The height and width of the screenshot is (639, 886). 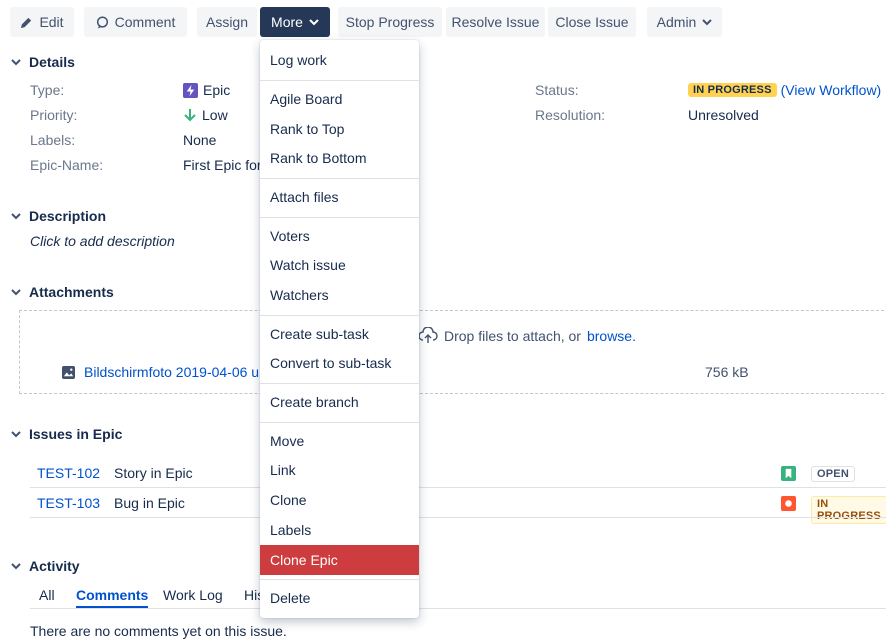 I want to click on issue-summary: Bug in Epic, so click(x=149, y=503).